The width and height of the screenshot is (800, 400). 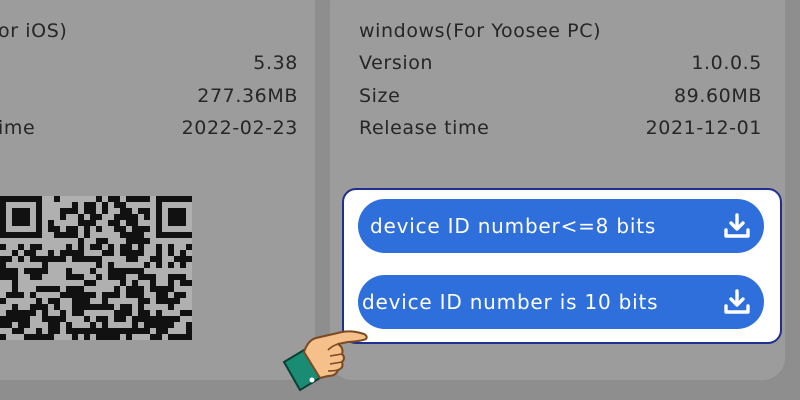 What do you see at coordinates (275, 63) in the screenshot?
I see `ios-version-value: 5.38` at bounding box center [275, 63].